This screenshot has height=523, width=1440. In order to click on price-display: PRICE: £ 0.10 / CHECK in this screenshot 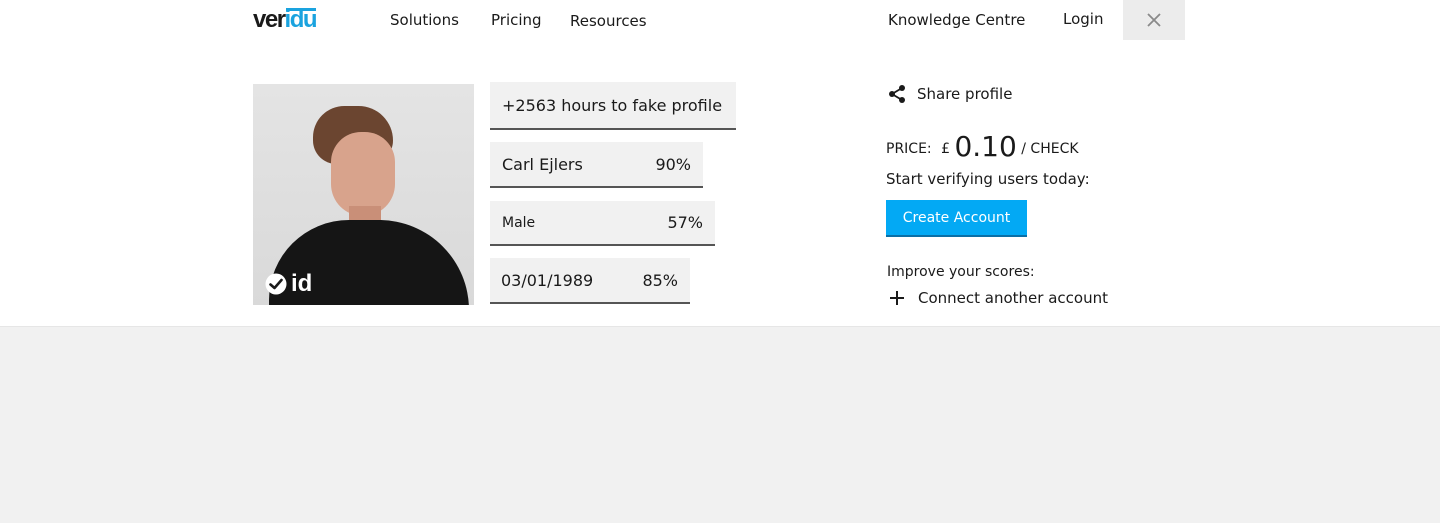, I will do `click(982, 146)`.